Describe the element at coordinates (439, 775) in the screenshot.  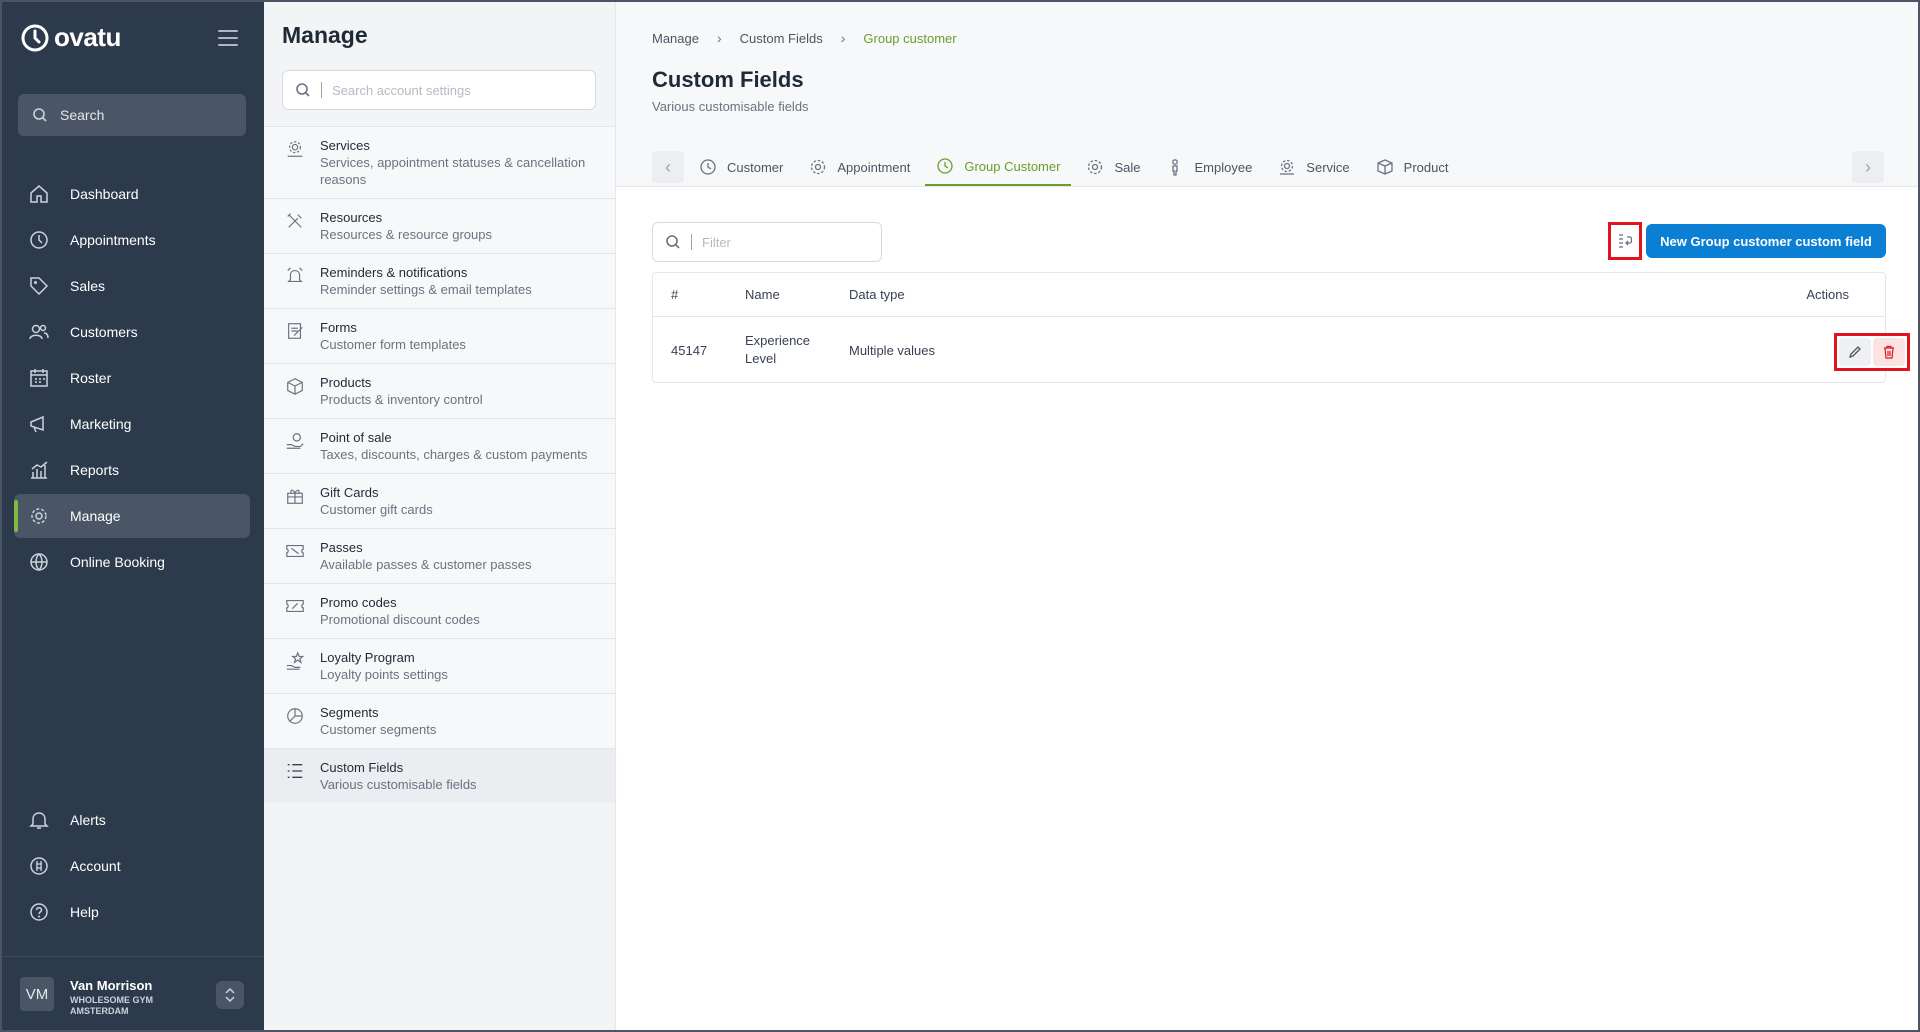
I see `manage-item-custom-fields: Custom Fields Various customisable fields` at that location.